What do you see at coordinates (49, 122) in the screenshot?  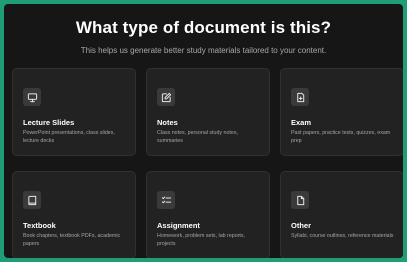 I see `card-title: Lecture Slides` at bounding box center [49, 122].